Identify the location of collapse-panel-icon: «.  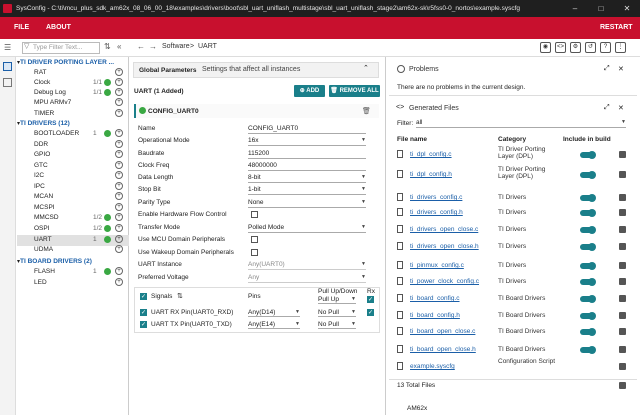
(119, 46).